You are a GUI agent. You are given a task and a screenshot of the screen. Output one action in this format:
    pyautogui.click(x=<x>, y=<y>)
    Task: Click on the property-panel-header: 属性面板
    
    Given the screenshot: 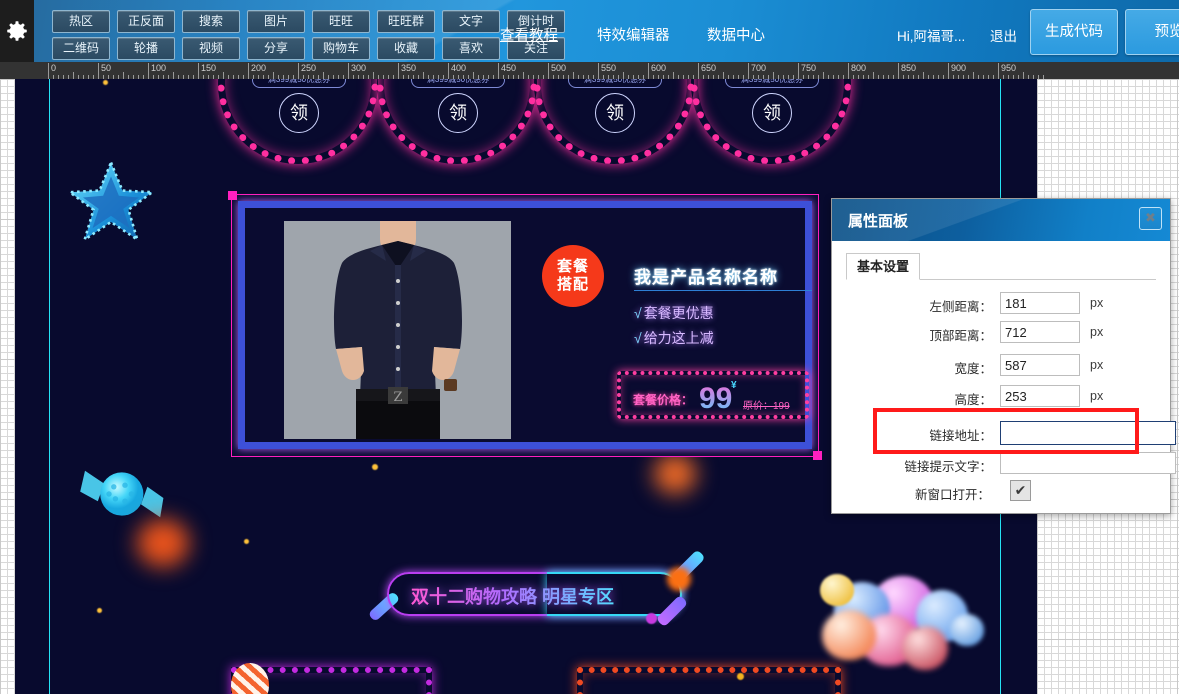 What is the action you would take?
    pyautogui.click(x=1001, y=220)
    